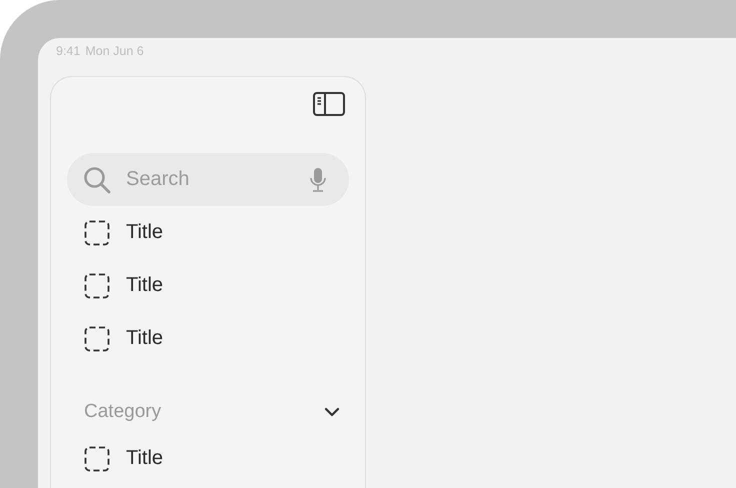  What do you see at coordinates (329, 104) in the screenshot?
I see `sidebar-toggle-icon` at bounding box center [329, 104].